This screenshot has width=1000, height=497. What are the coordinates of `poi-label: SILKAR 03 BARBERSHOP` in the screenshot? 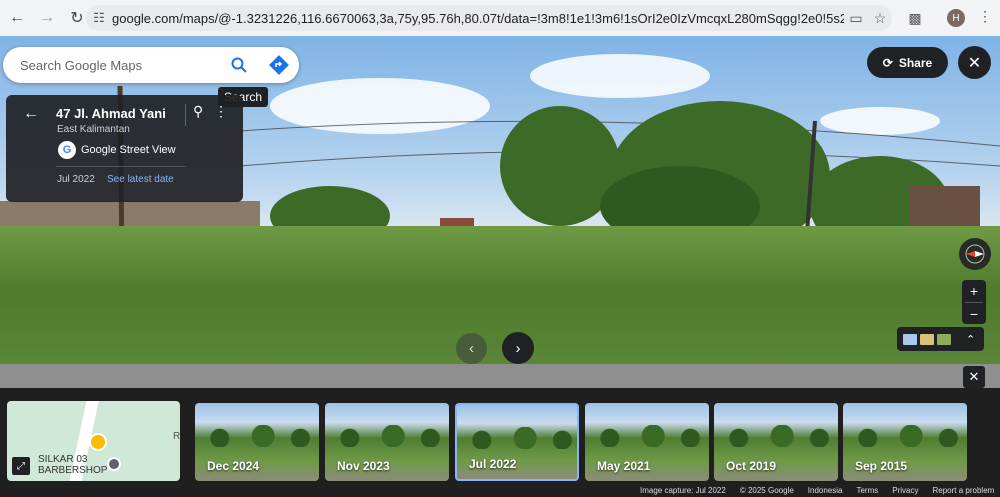 It's located at (73, 465).